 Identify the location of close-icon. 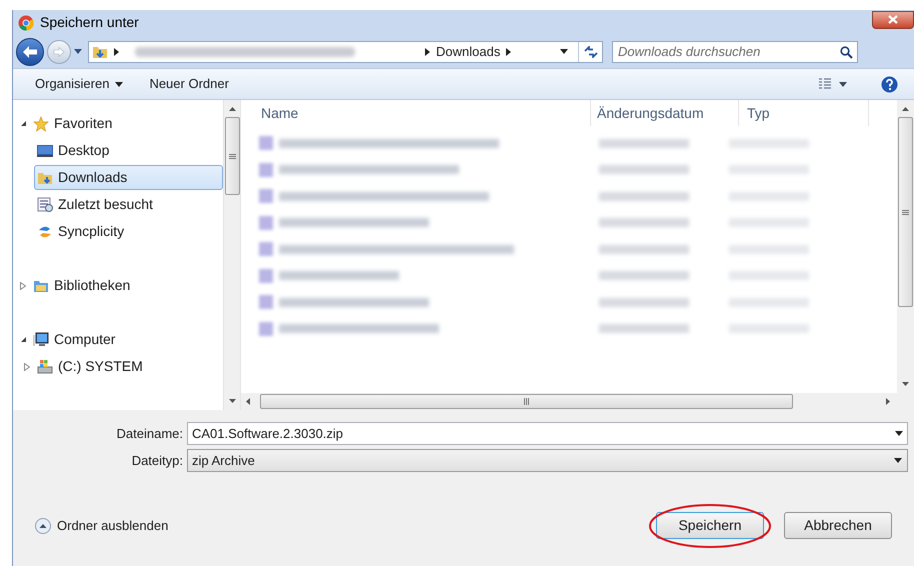
(893, 19).